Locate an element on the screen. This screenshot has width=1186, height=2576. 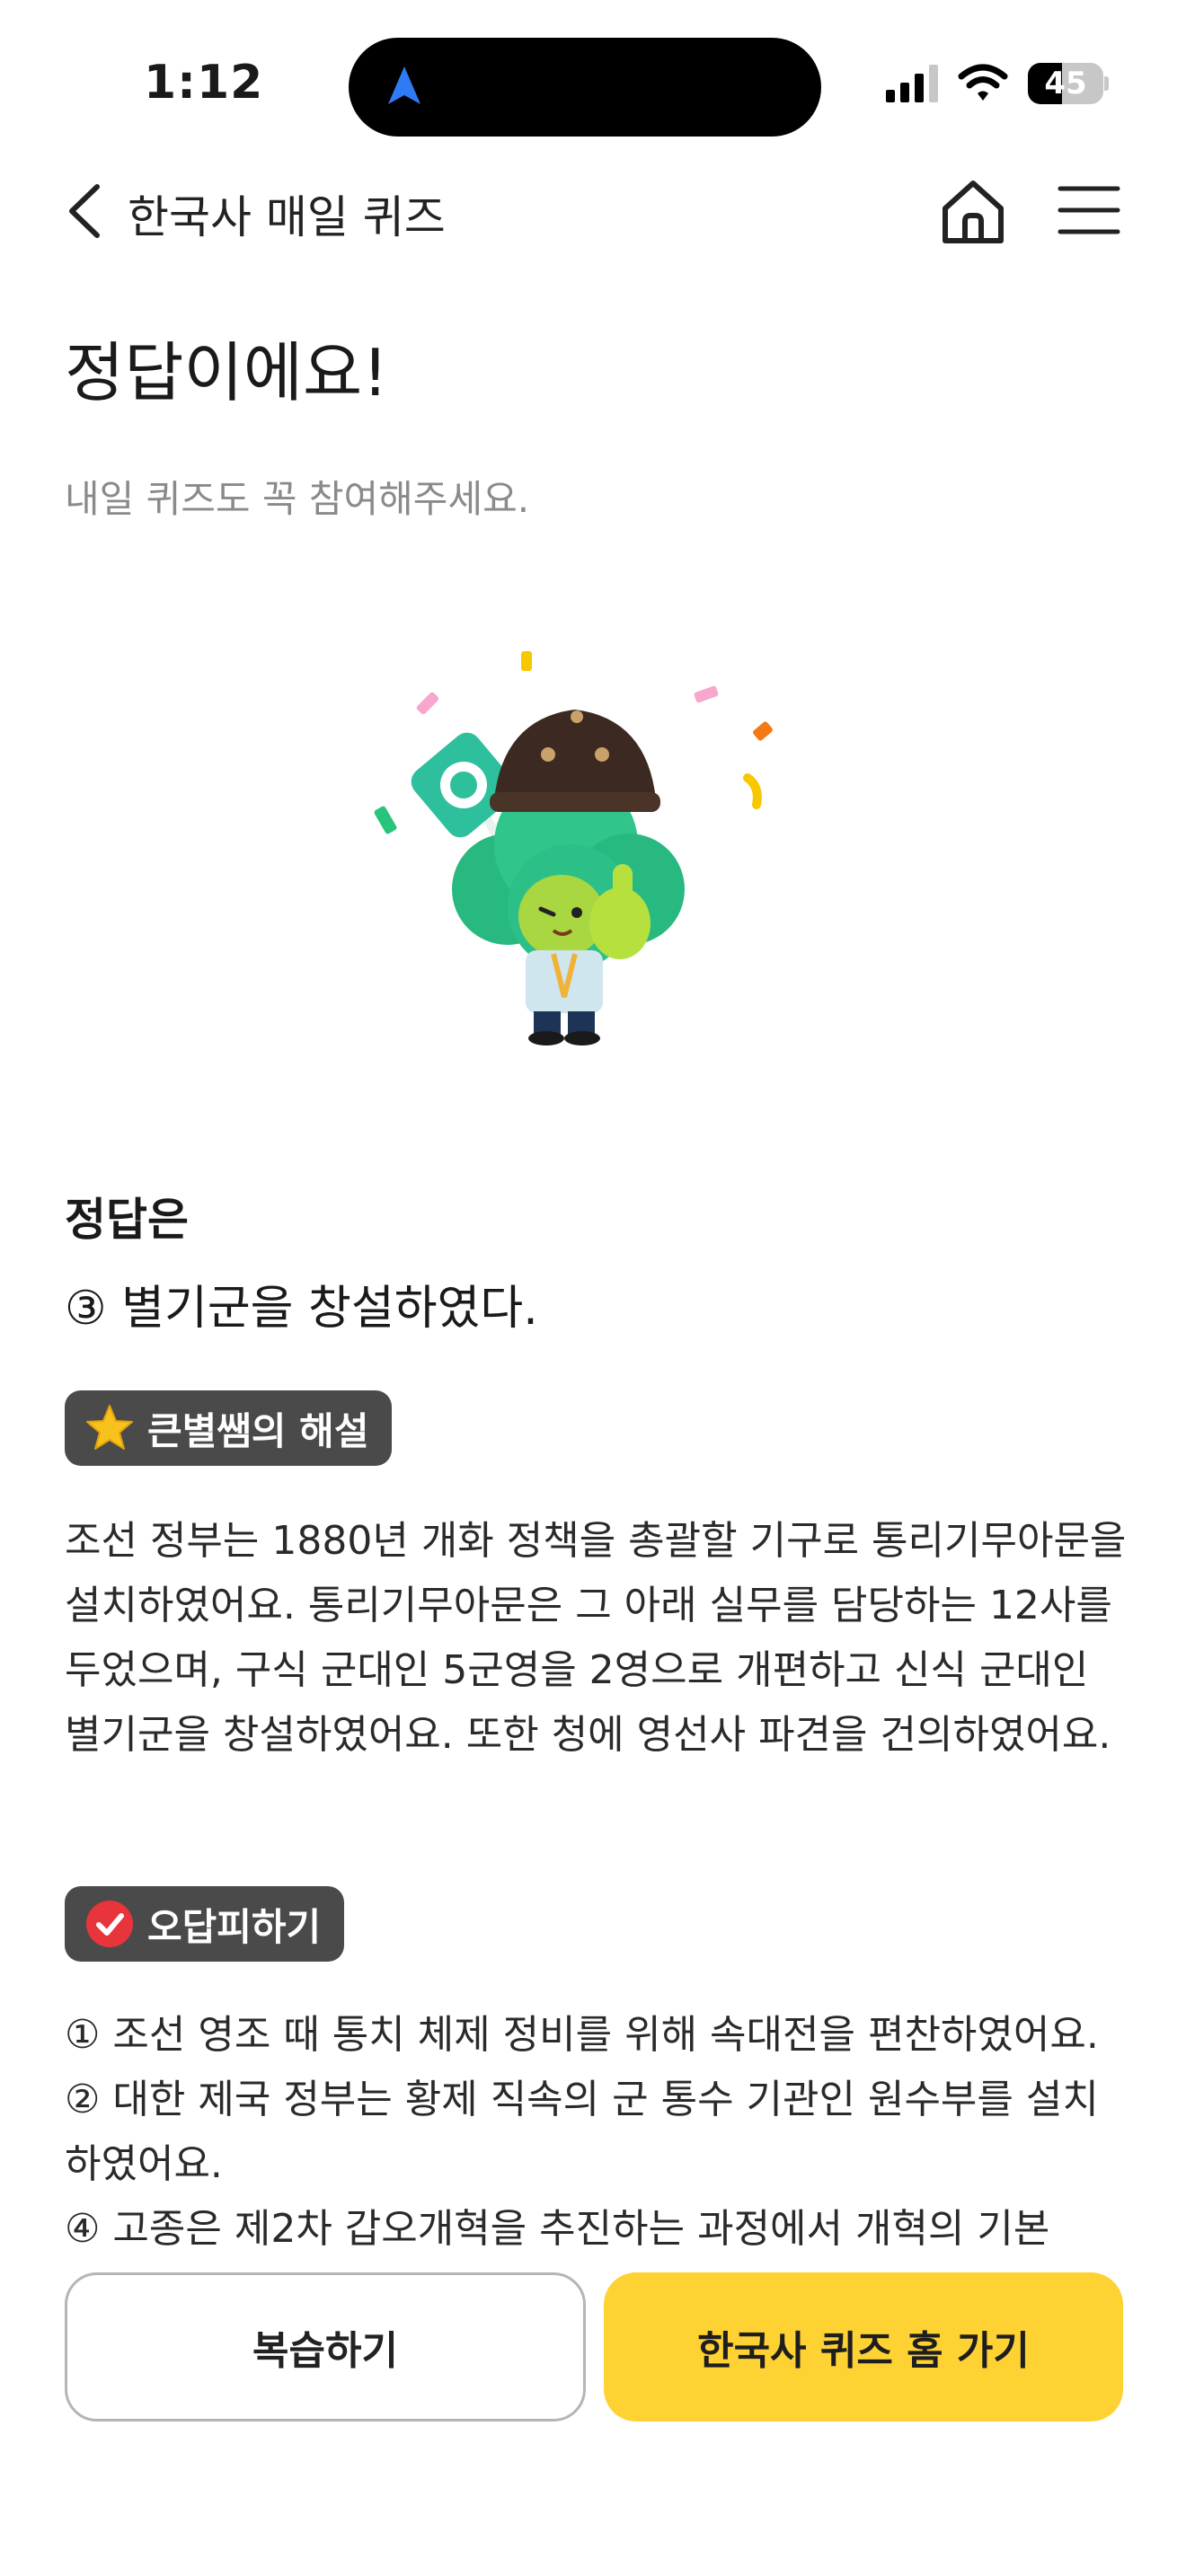
battery-percent: 45 is located at coordinates (1065, 83).